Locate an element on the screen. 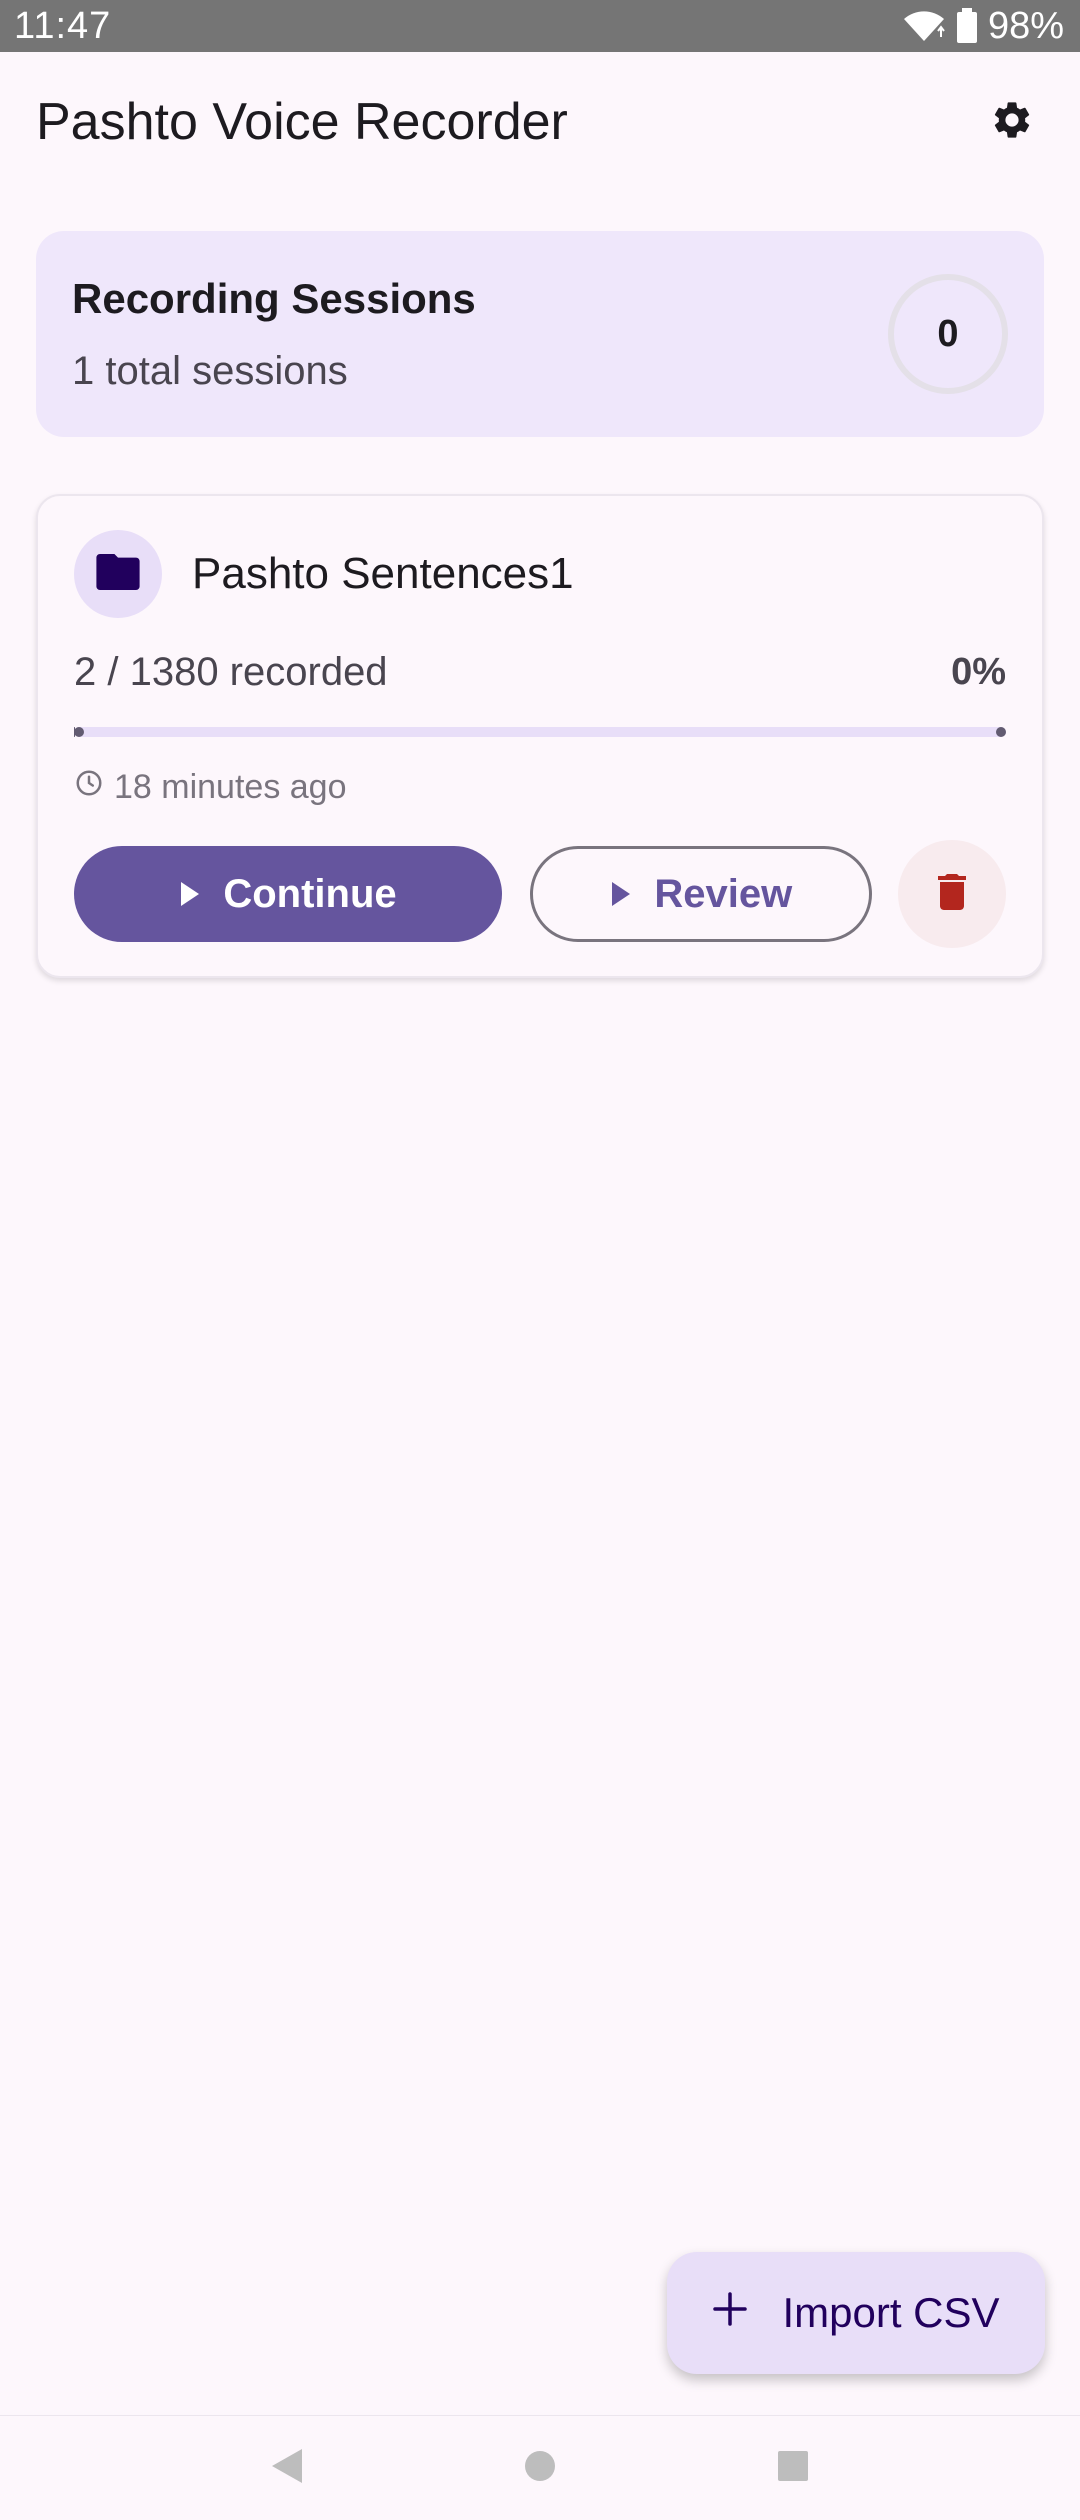 Image resolution: width=1080 pixels, height=2520 pixels. battery-percent: 98% is located at coordinates (1025, 25).